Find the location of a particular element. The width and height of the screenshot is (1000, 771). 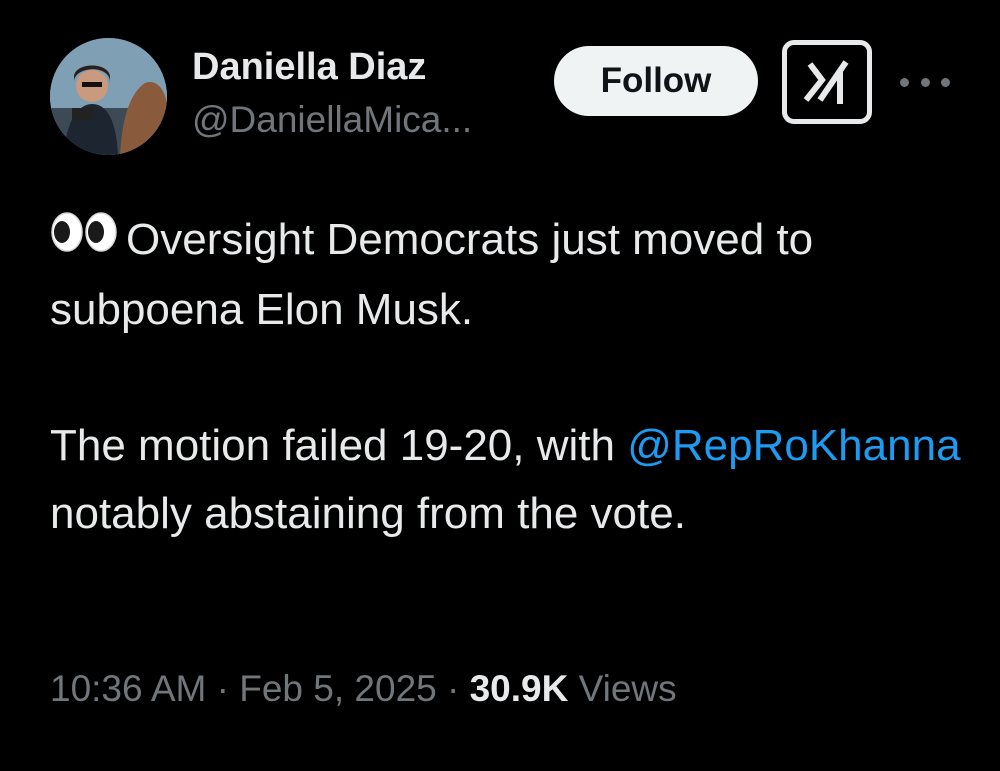

author-display-name: Daniella Diaz is located at coordinates (309, 67).